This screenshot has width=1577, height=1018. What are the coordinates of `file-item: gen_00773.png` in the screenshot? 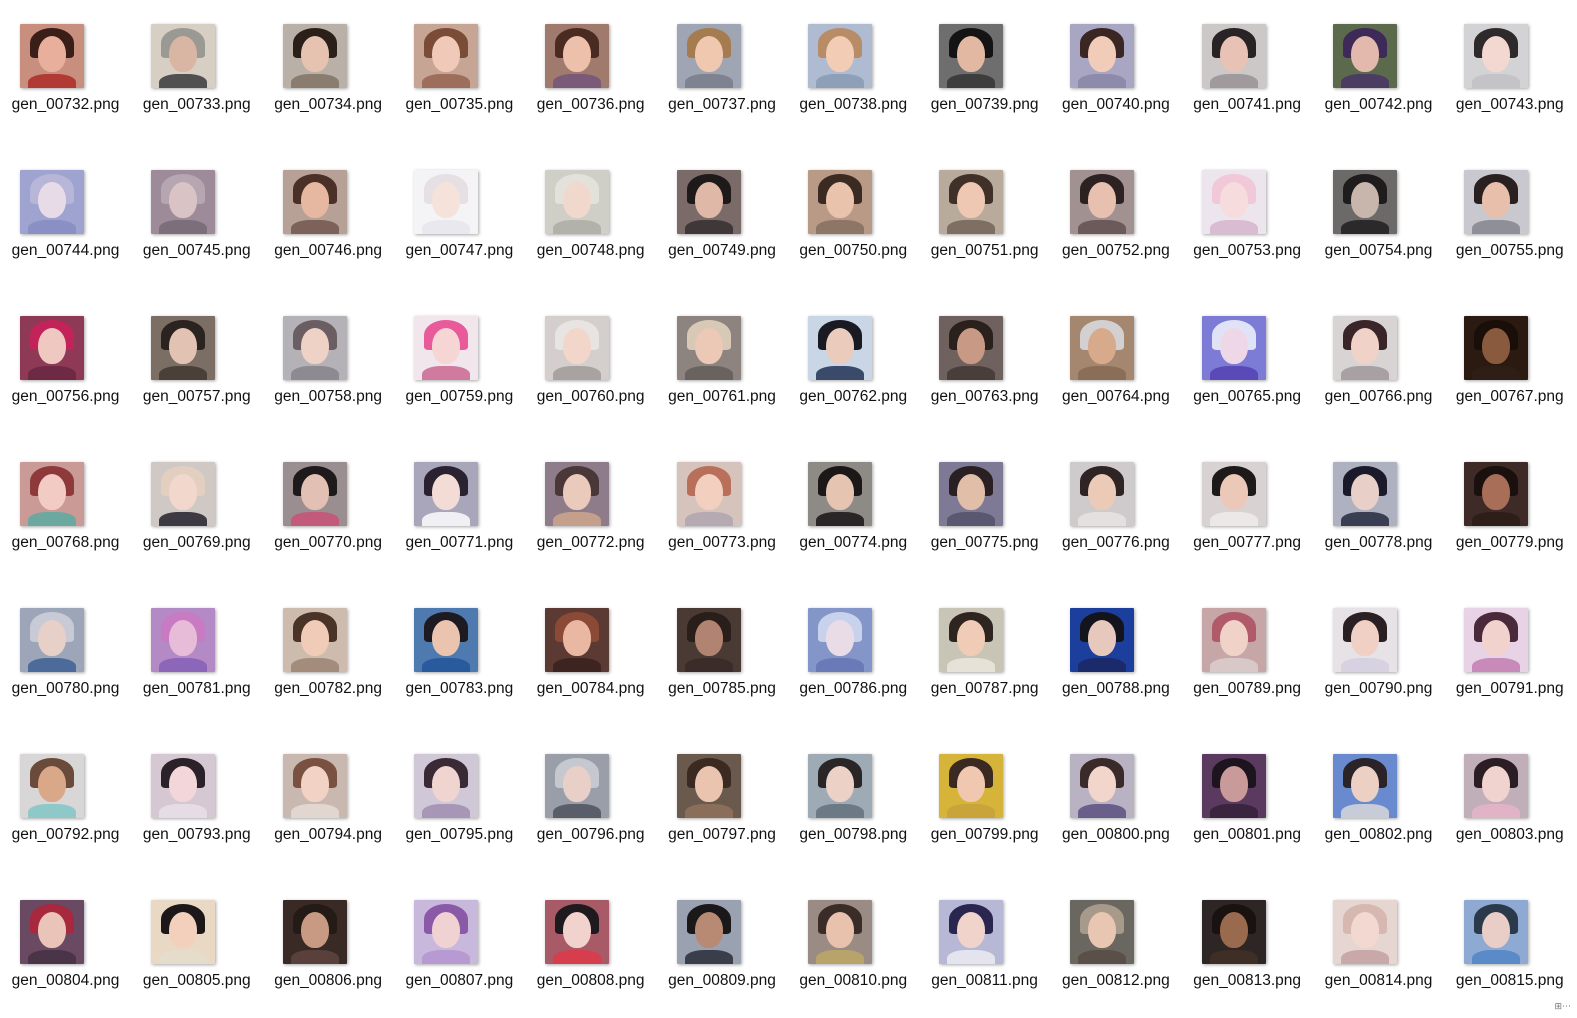 It's located at (717, 498).